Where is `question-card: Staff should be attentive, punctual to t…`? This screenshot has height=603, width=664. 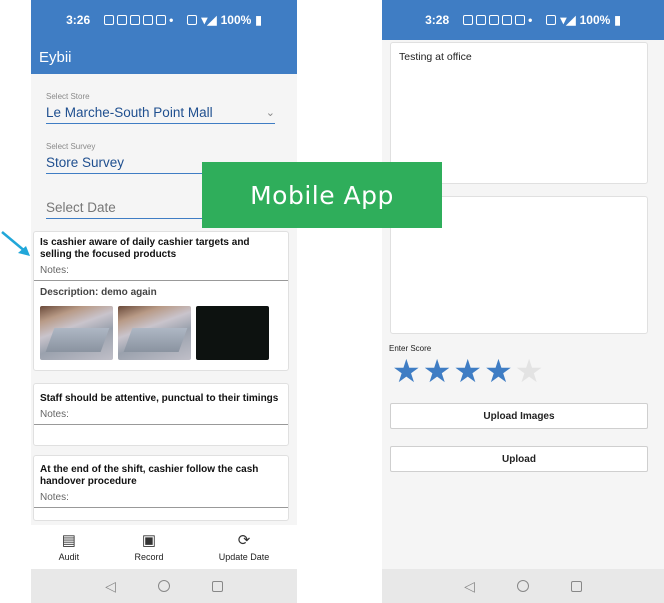
question-card: Staff should be attentive, punctual to t… is located at coordinates (161, 414).